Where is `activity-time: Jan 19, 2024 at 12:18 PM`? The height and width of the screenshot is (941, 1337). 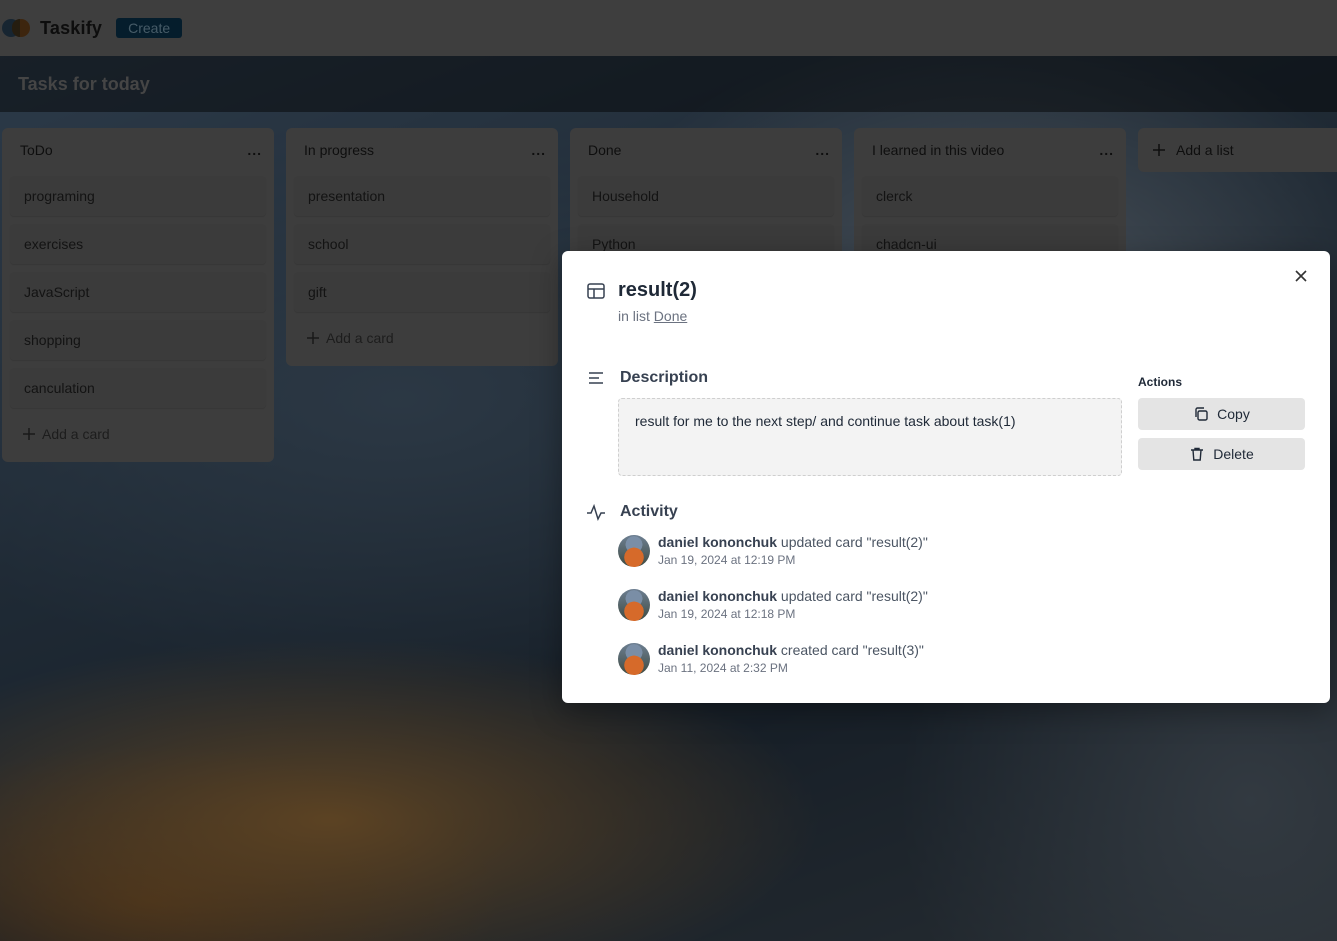 activity-time: Jan 19, 2024 at 12:18 PM is located at coordinates (727, 614).